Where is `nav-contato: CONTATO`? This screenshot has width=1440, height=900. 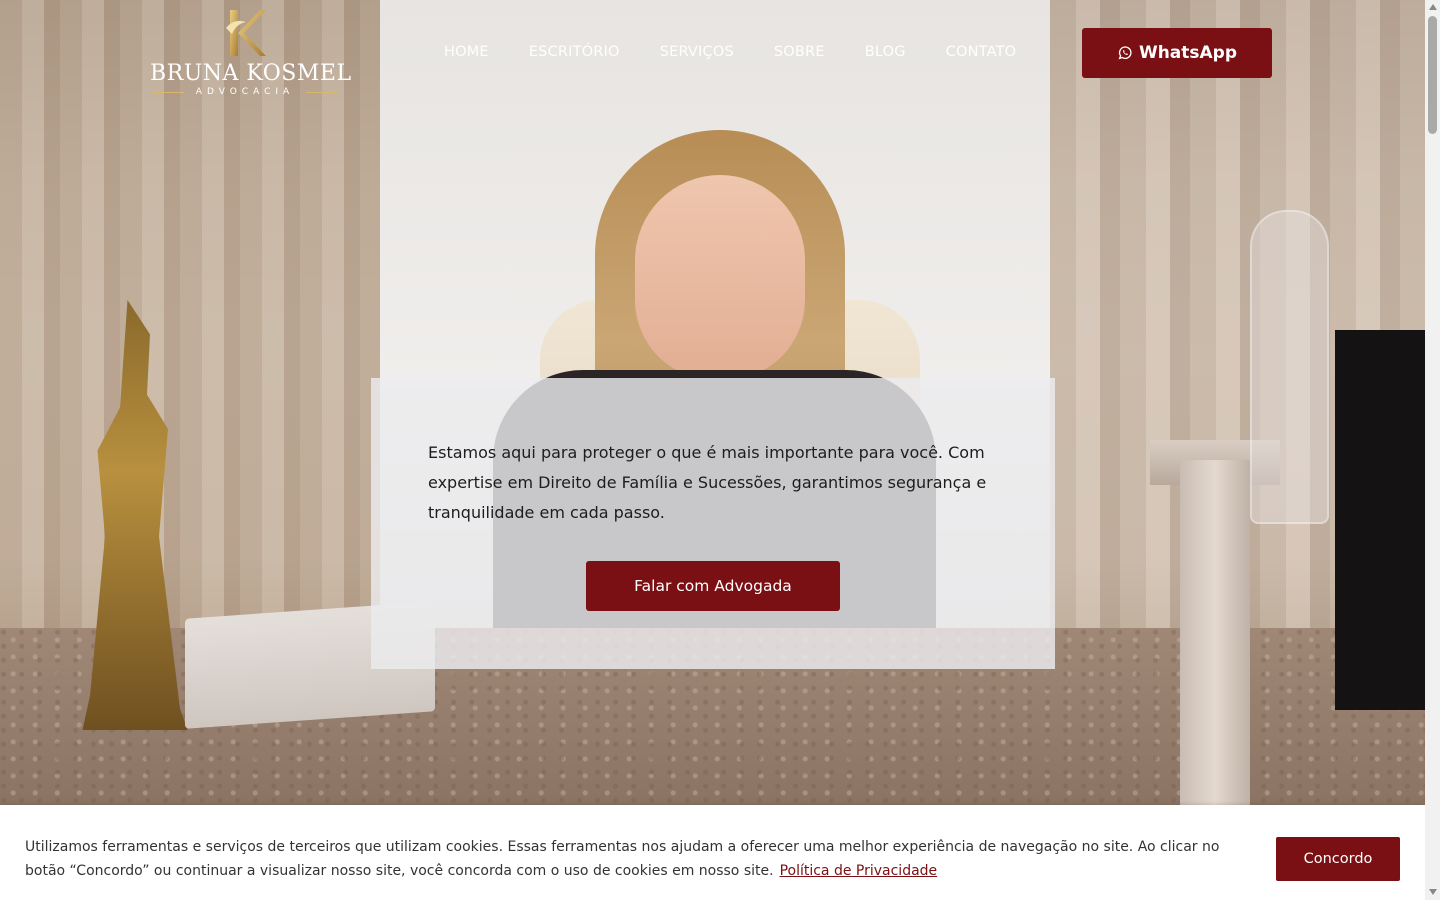 nav-contato: CONTATO is located at coordinates (981, 52).